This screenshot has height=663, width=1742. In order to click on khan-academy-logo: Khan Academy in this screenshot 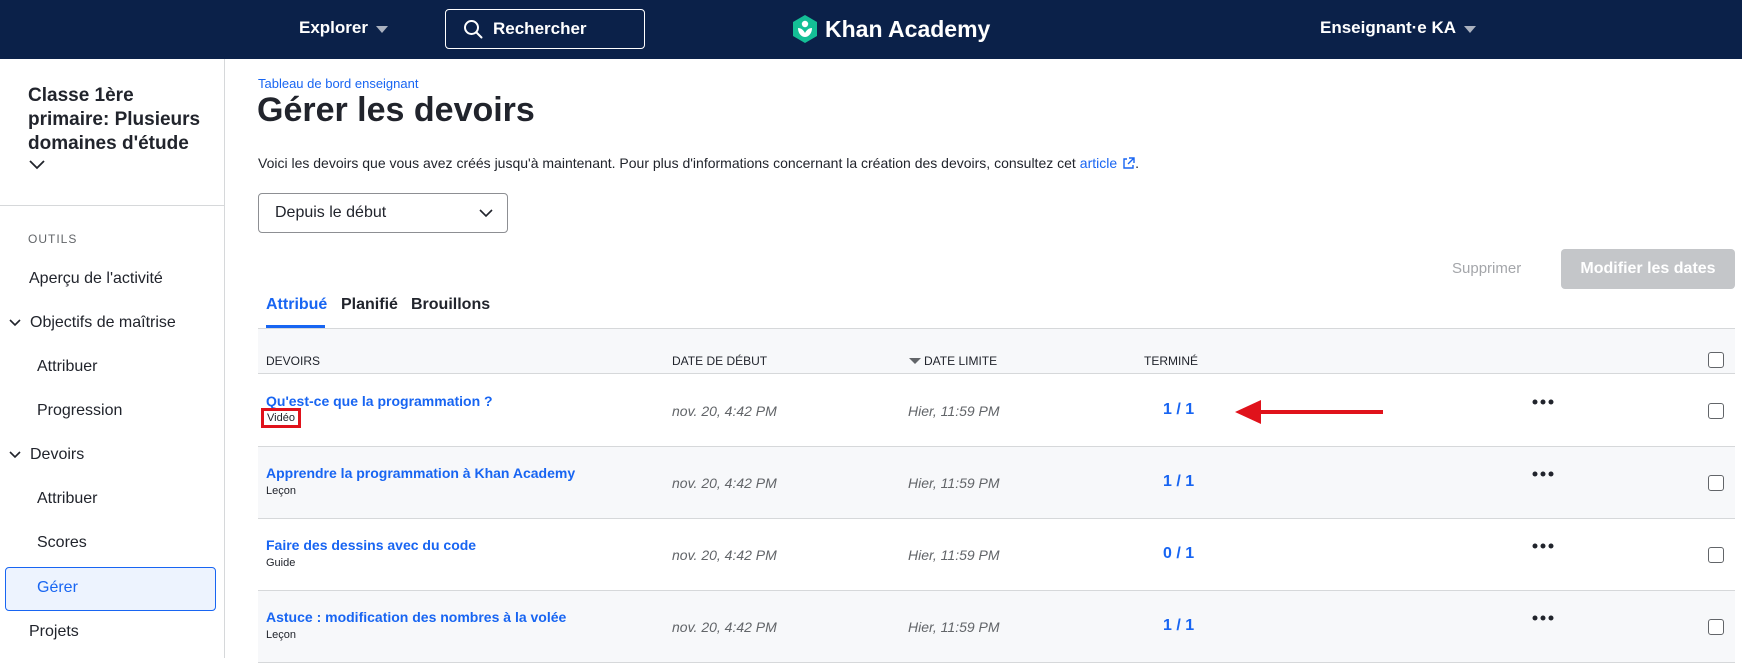, I will do `click(890, 29)`.